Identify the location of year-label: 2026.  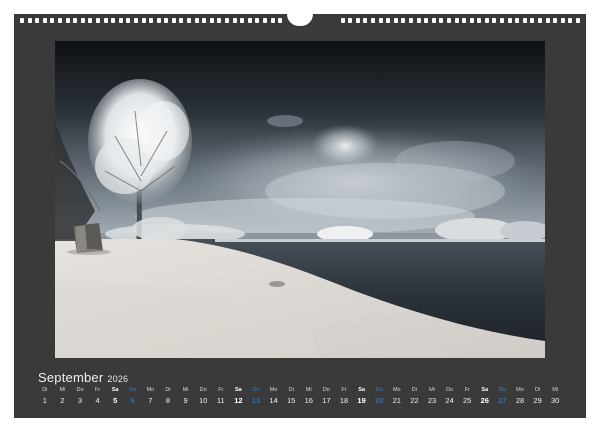
(118, 379).